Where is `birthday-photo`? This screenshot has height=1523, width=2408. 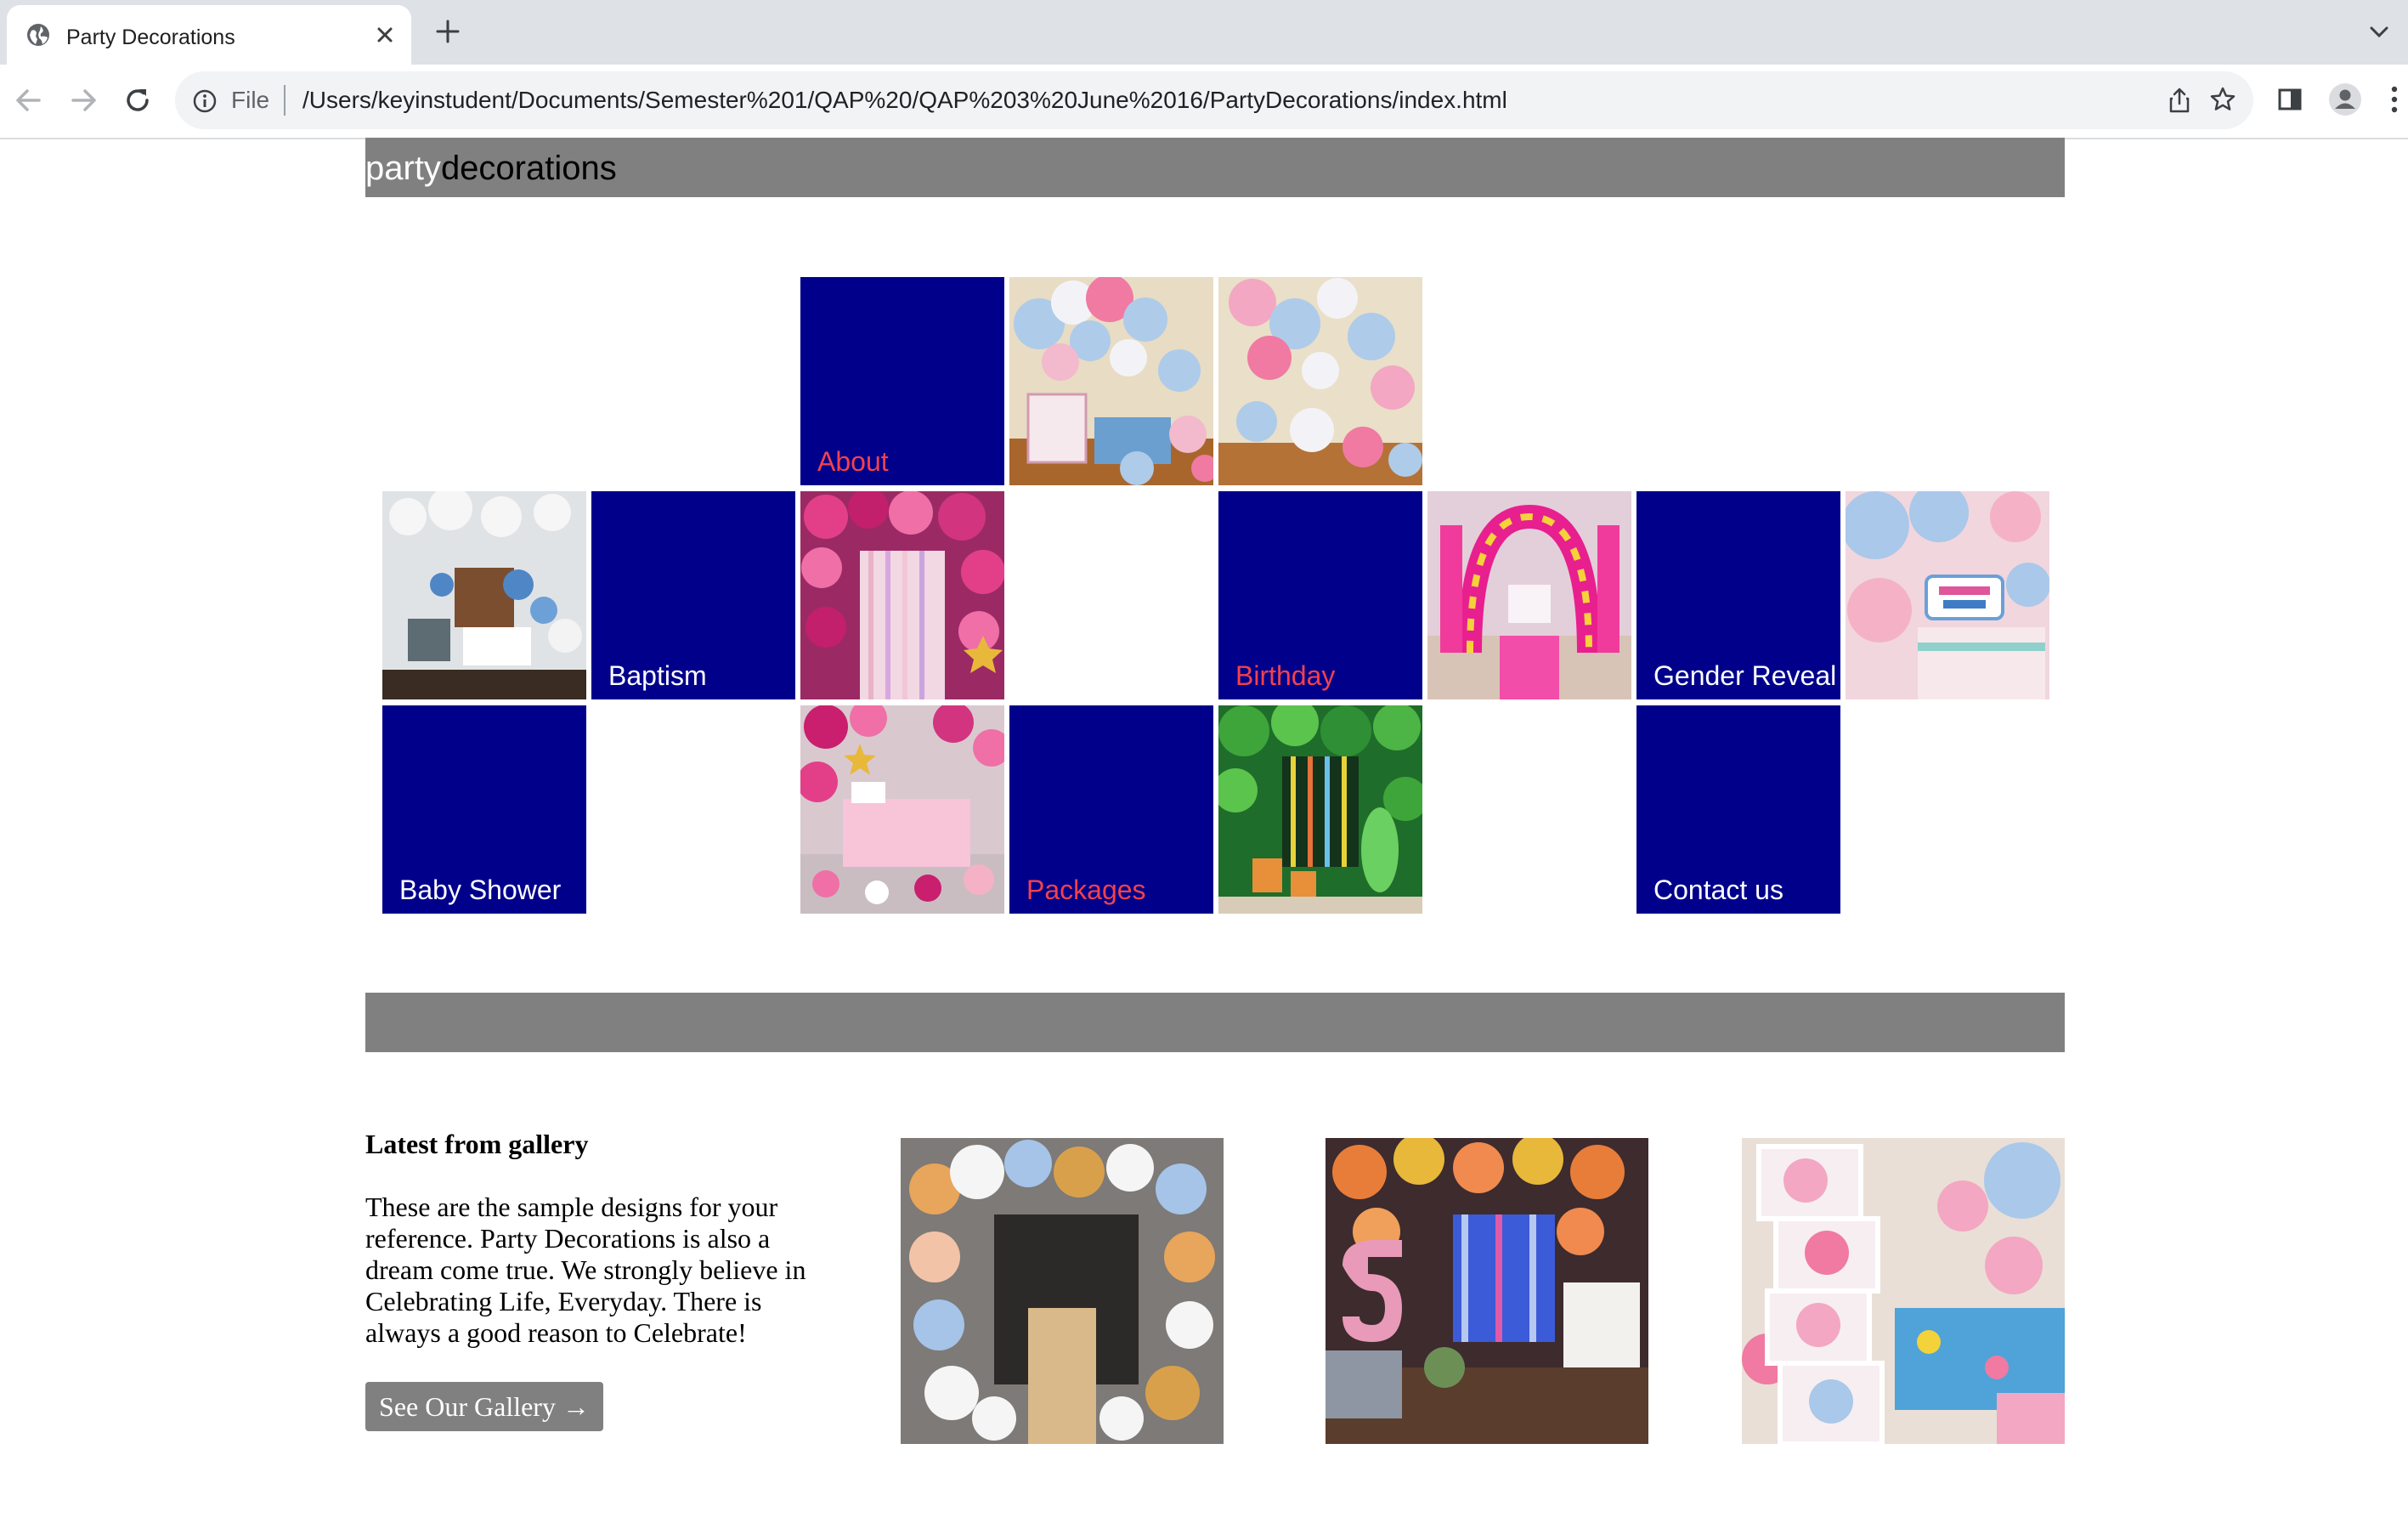
birthday-photo is located at coordinates (1529, 595).